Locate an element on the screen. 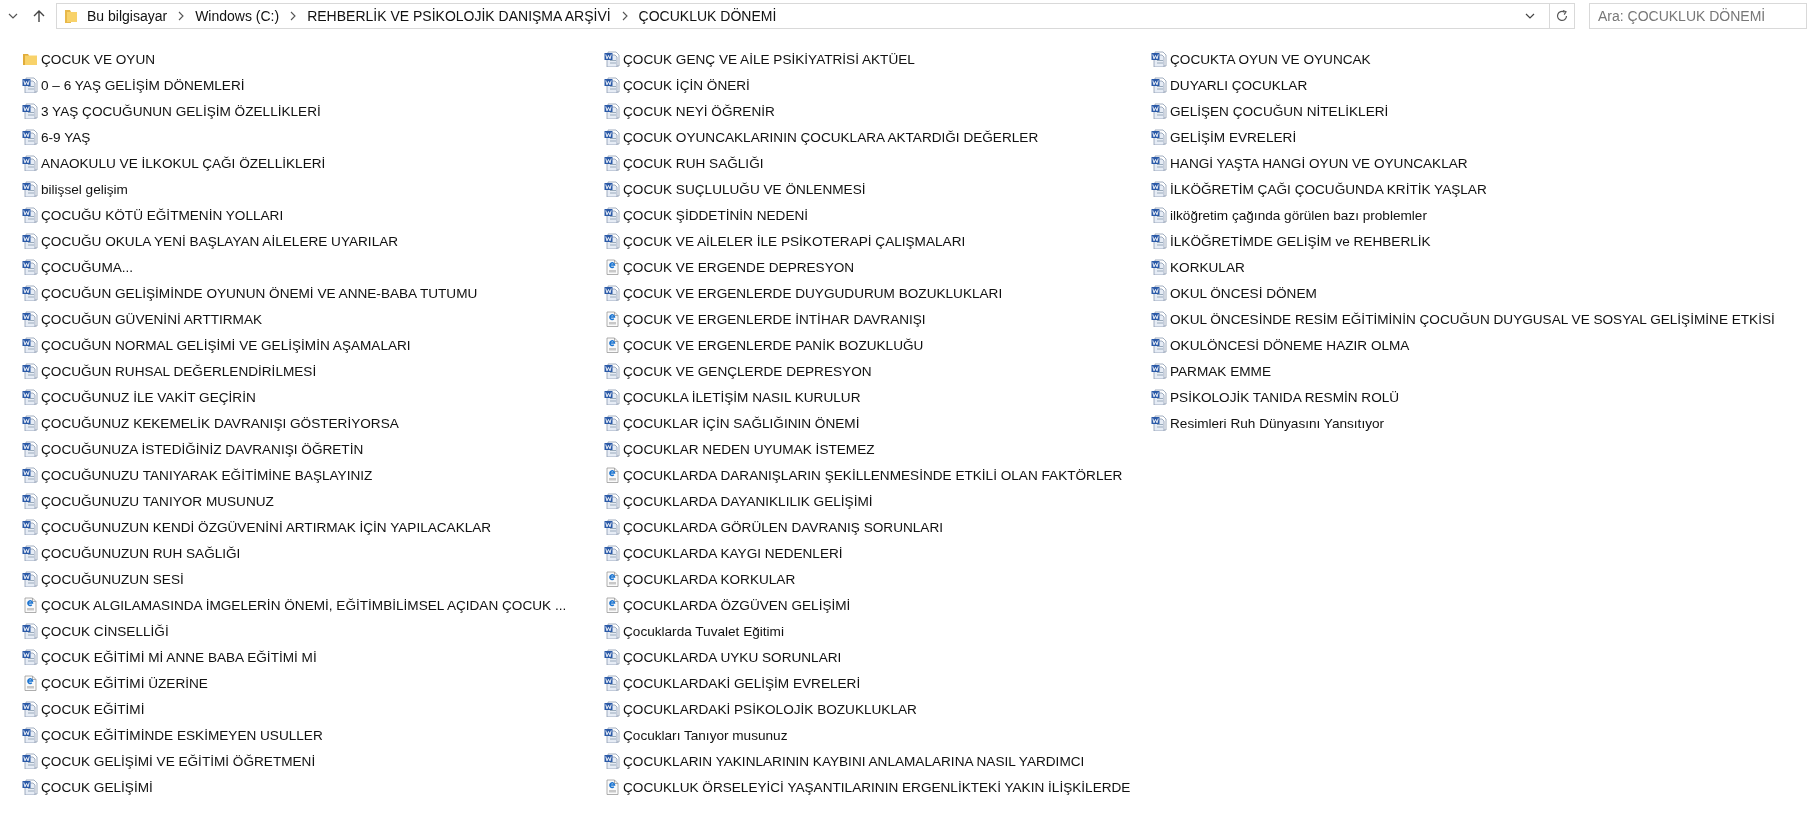  file-name: 6-9 YAŞ is located at coordinates (66, 137).